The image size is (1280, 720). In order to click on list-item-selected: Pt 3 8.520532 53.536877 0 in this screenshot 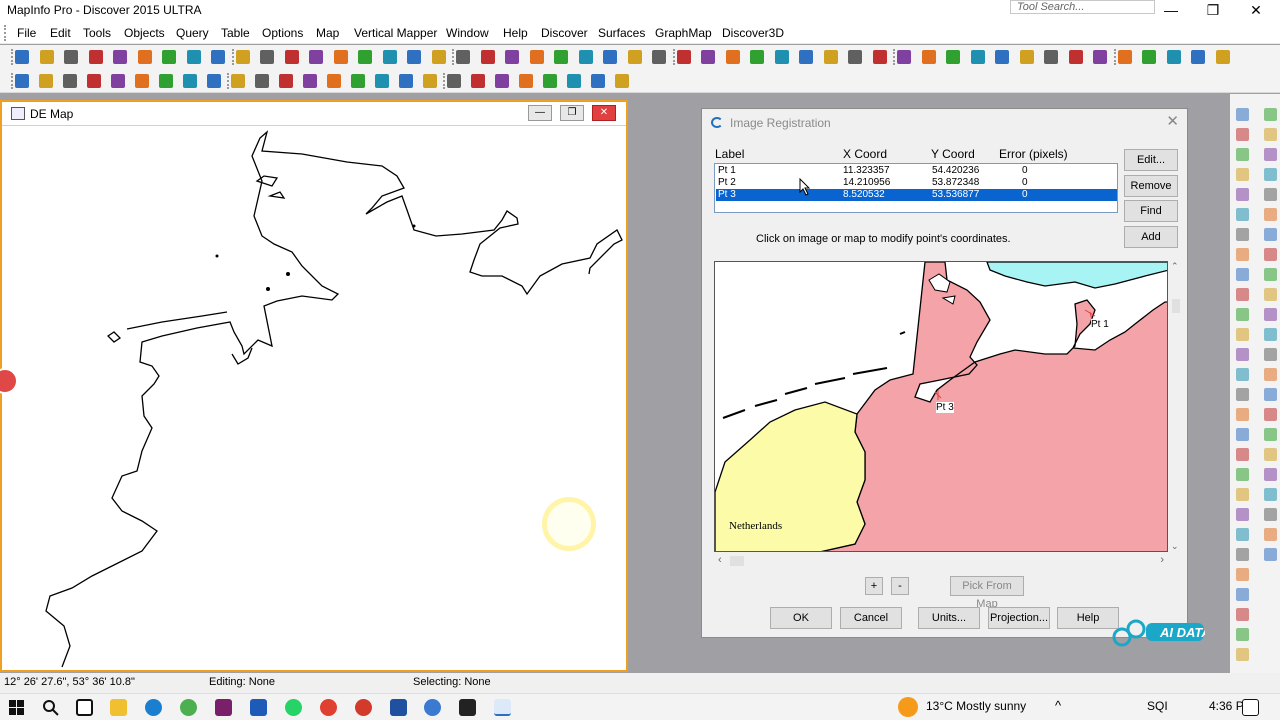, I will do `click(916, 195)`.